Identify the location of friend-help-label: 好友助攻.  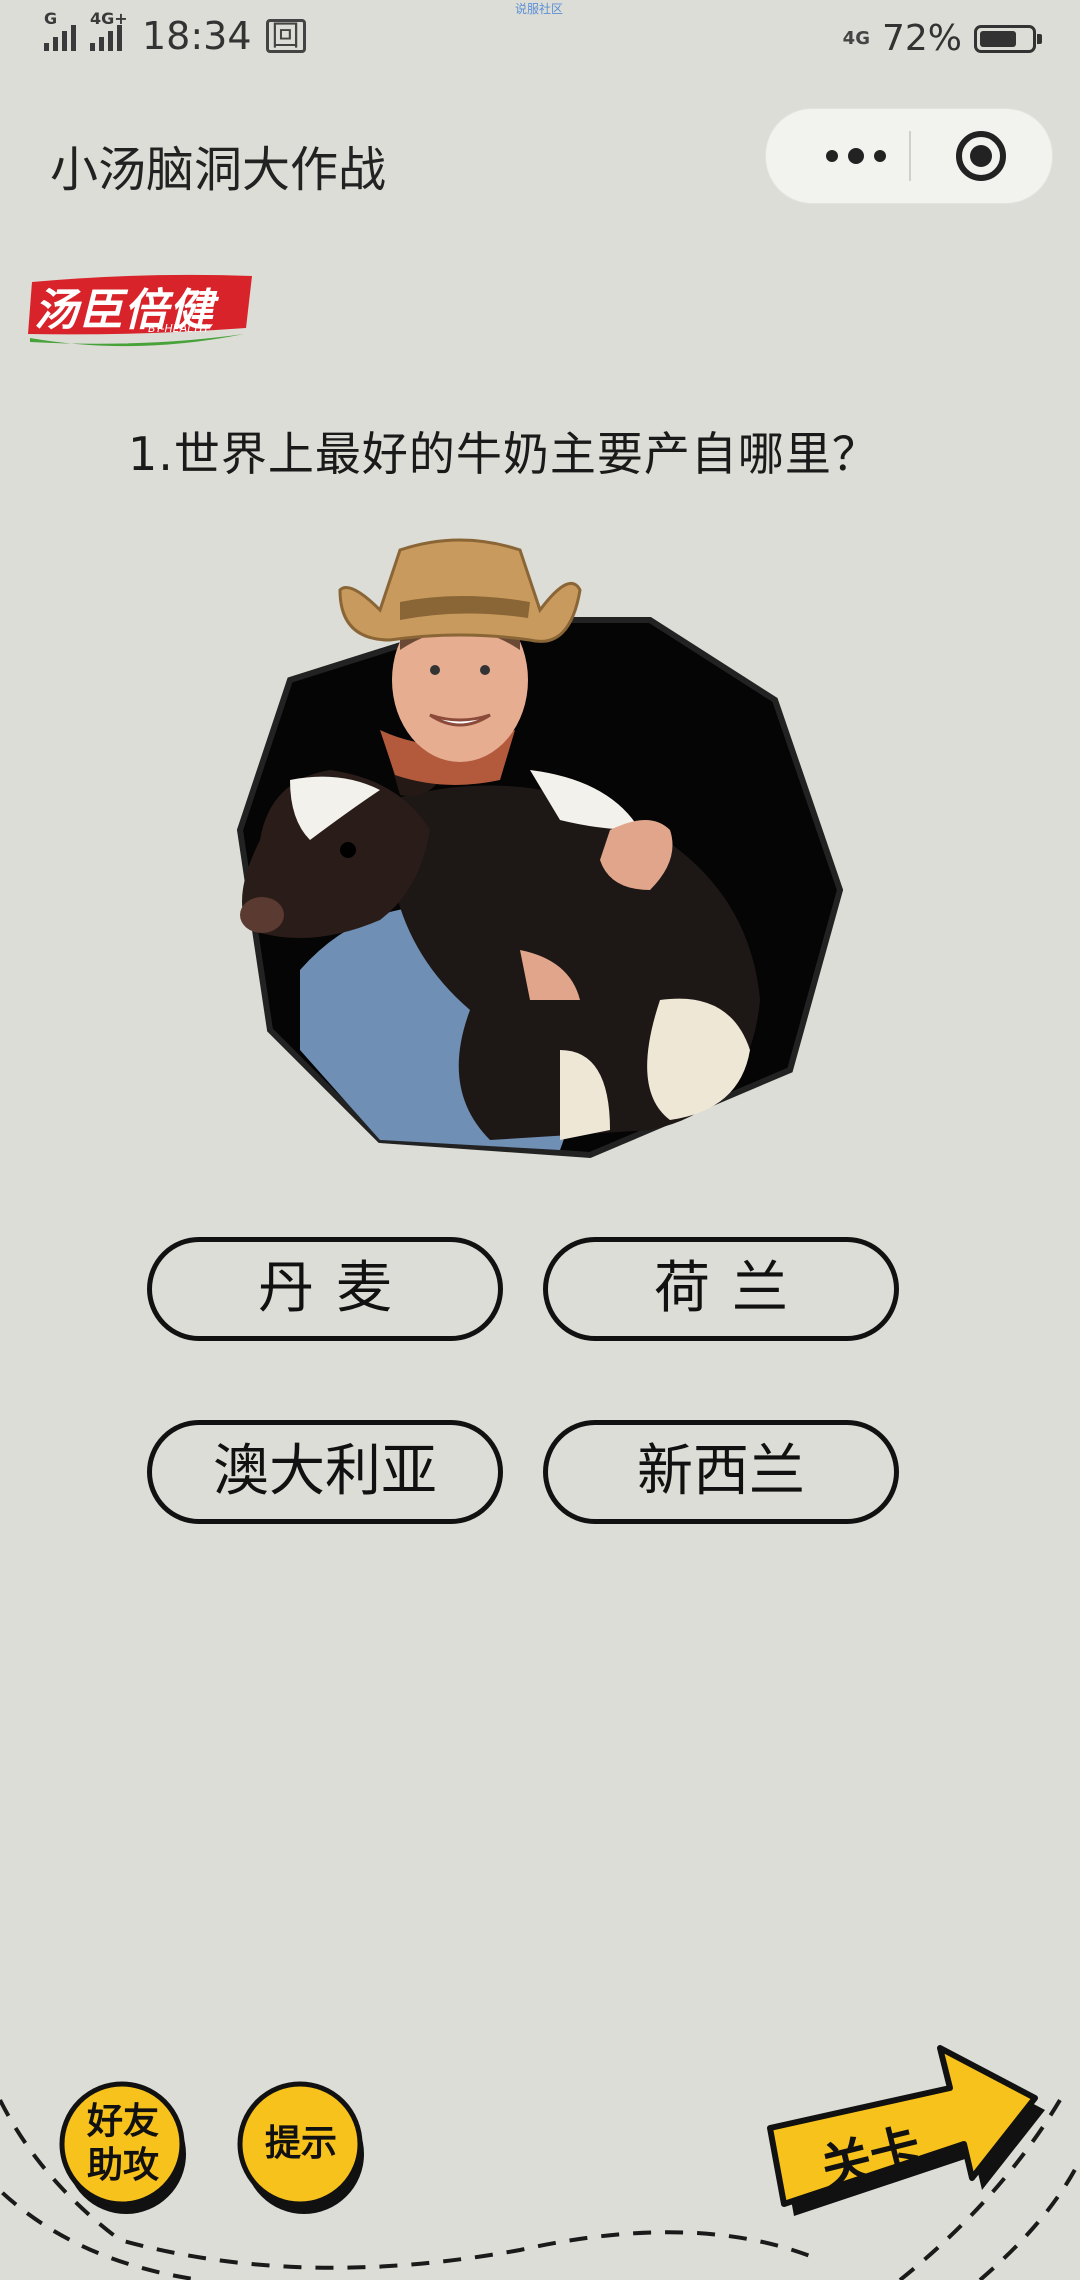
(122, 2143).